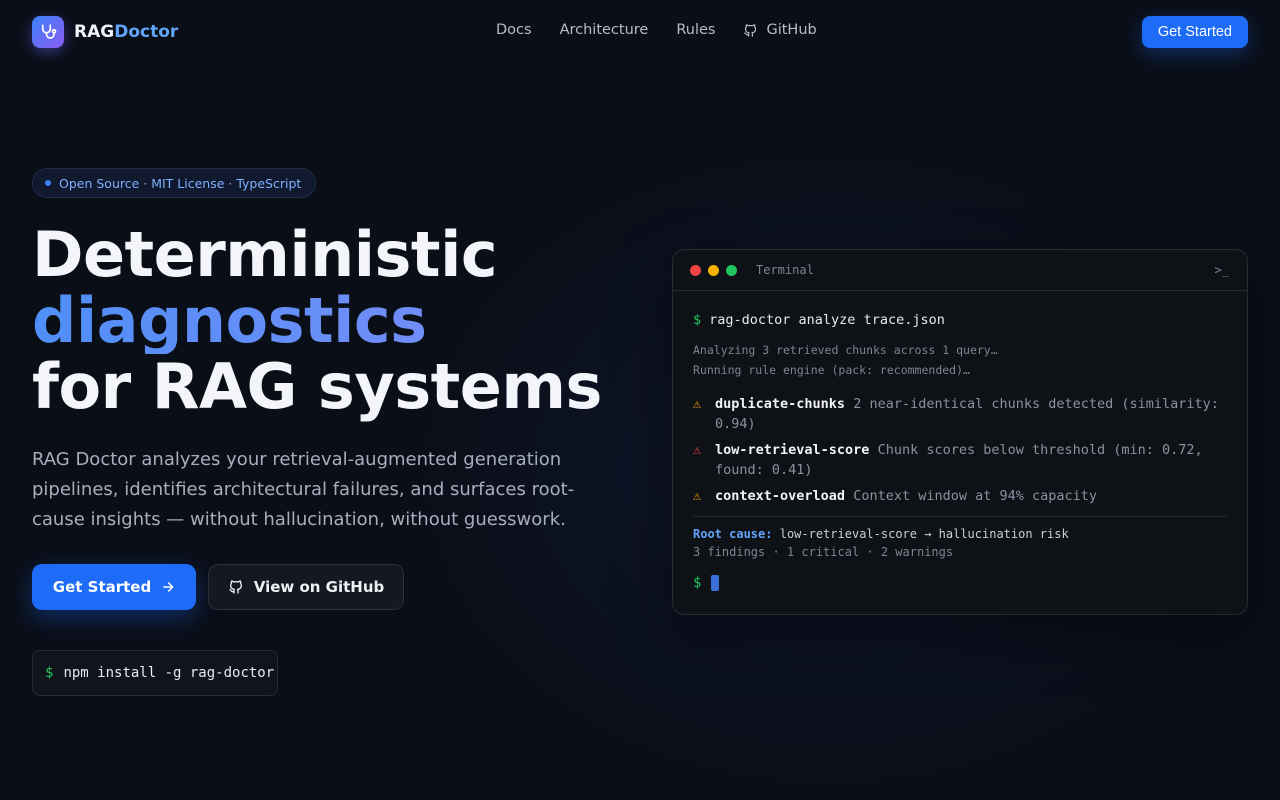 The image size is (1280, 800). Describe the element at coordinates (780, 404) in the screenshot. I see `finding-name: duplicate-chunks` at that location.